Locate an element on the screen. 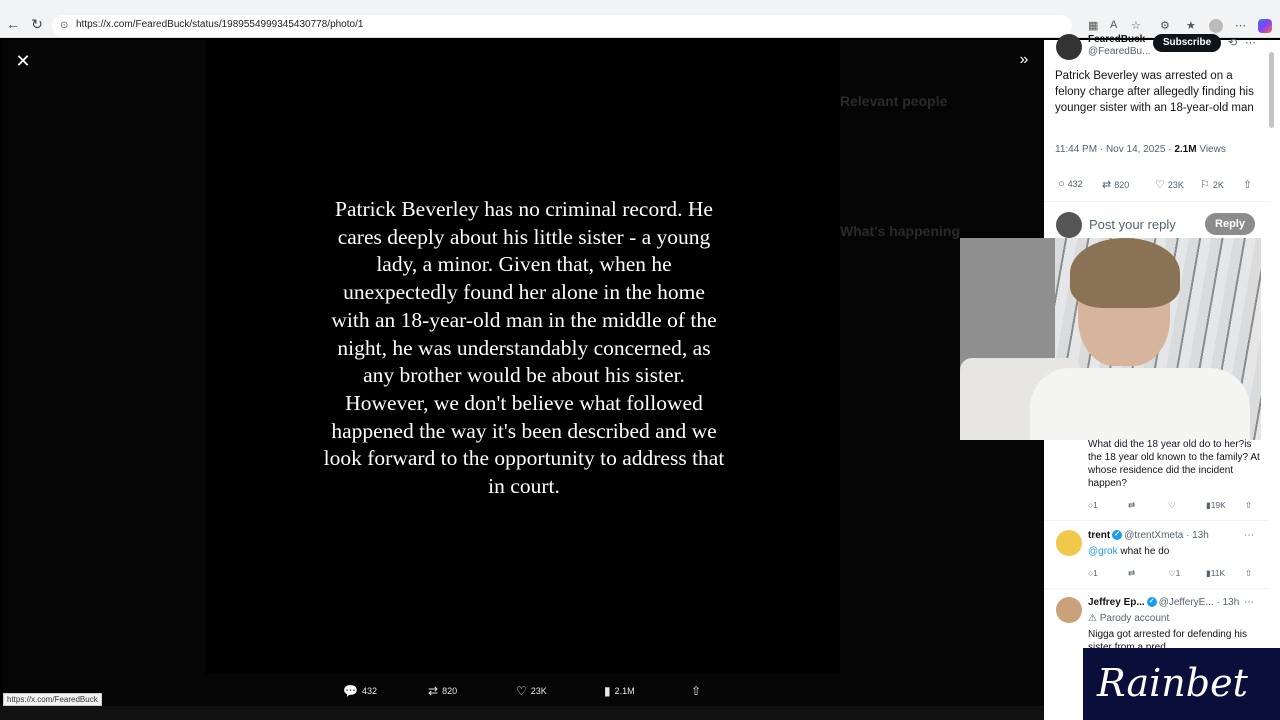  favorites-icon: ★ is located at coordinates (1191, 25).